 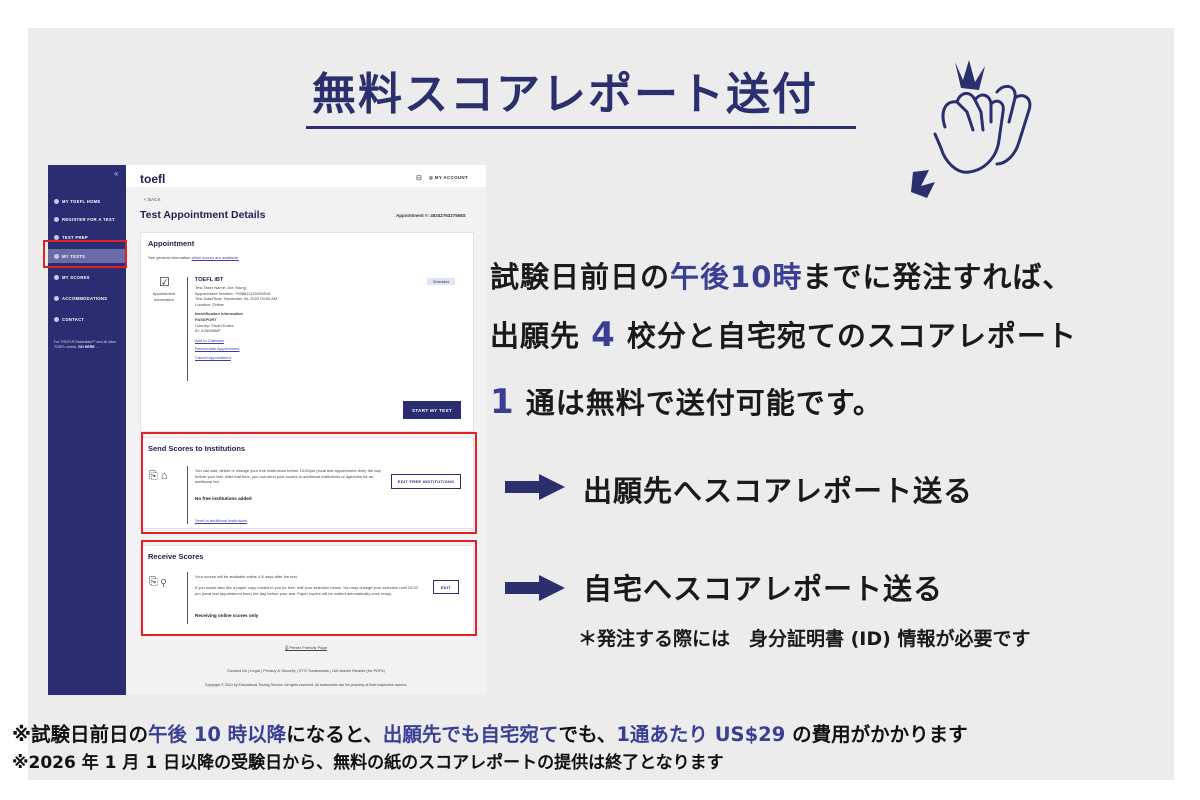 What do you see at coordinates (306, 176) in the screenshot?
I see `top-bar: toefl ⊟ ◎ MY ACCOUNT` at bounding box center [306, 176].